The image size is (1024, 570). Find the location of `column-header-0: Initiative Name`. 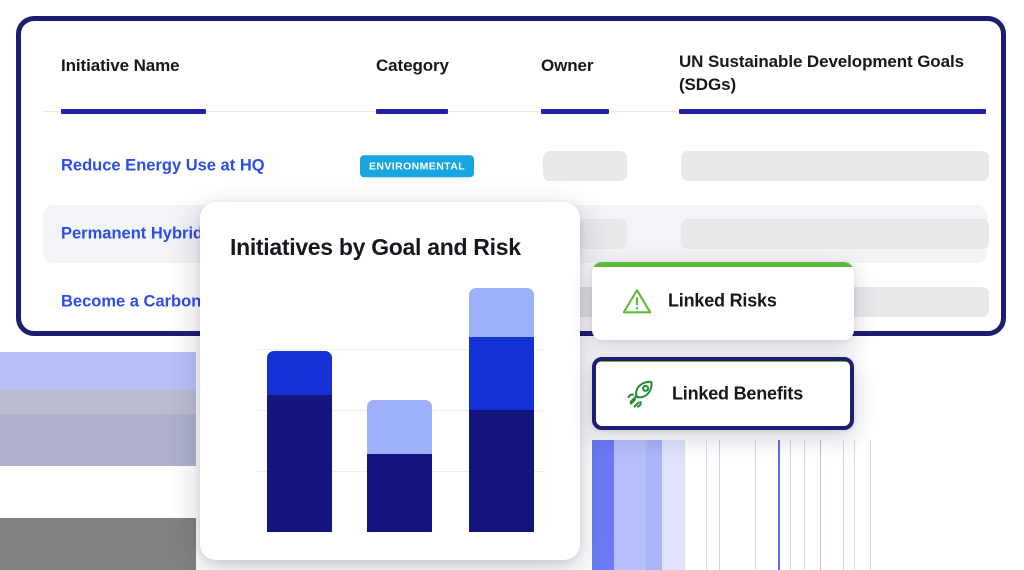

column-header-0: Initiative Name is located at coordinates (133, 66).